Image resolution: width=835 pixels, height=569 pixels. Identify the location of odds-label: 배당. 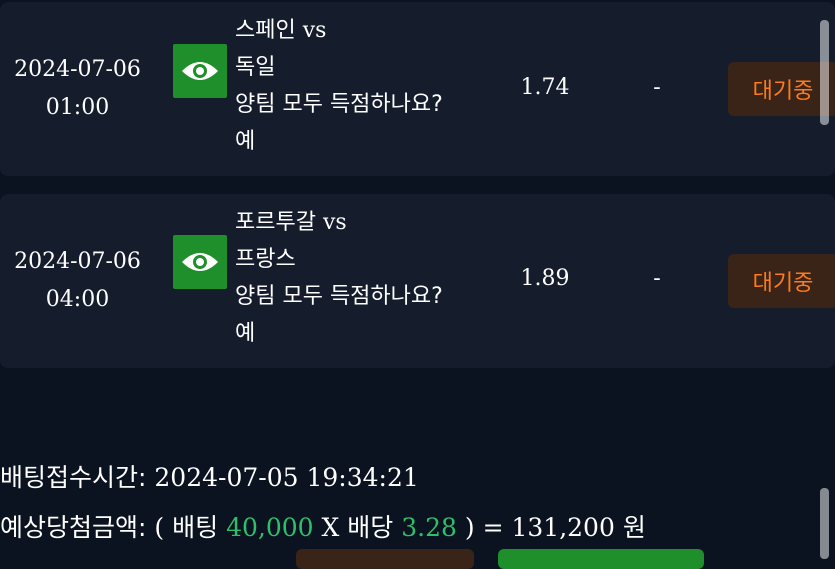
(370, 527).